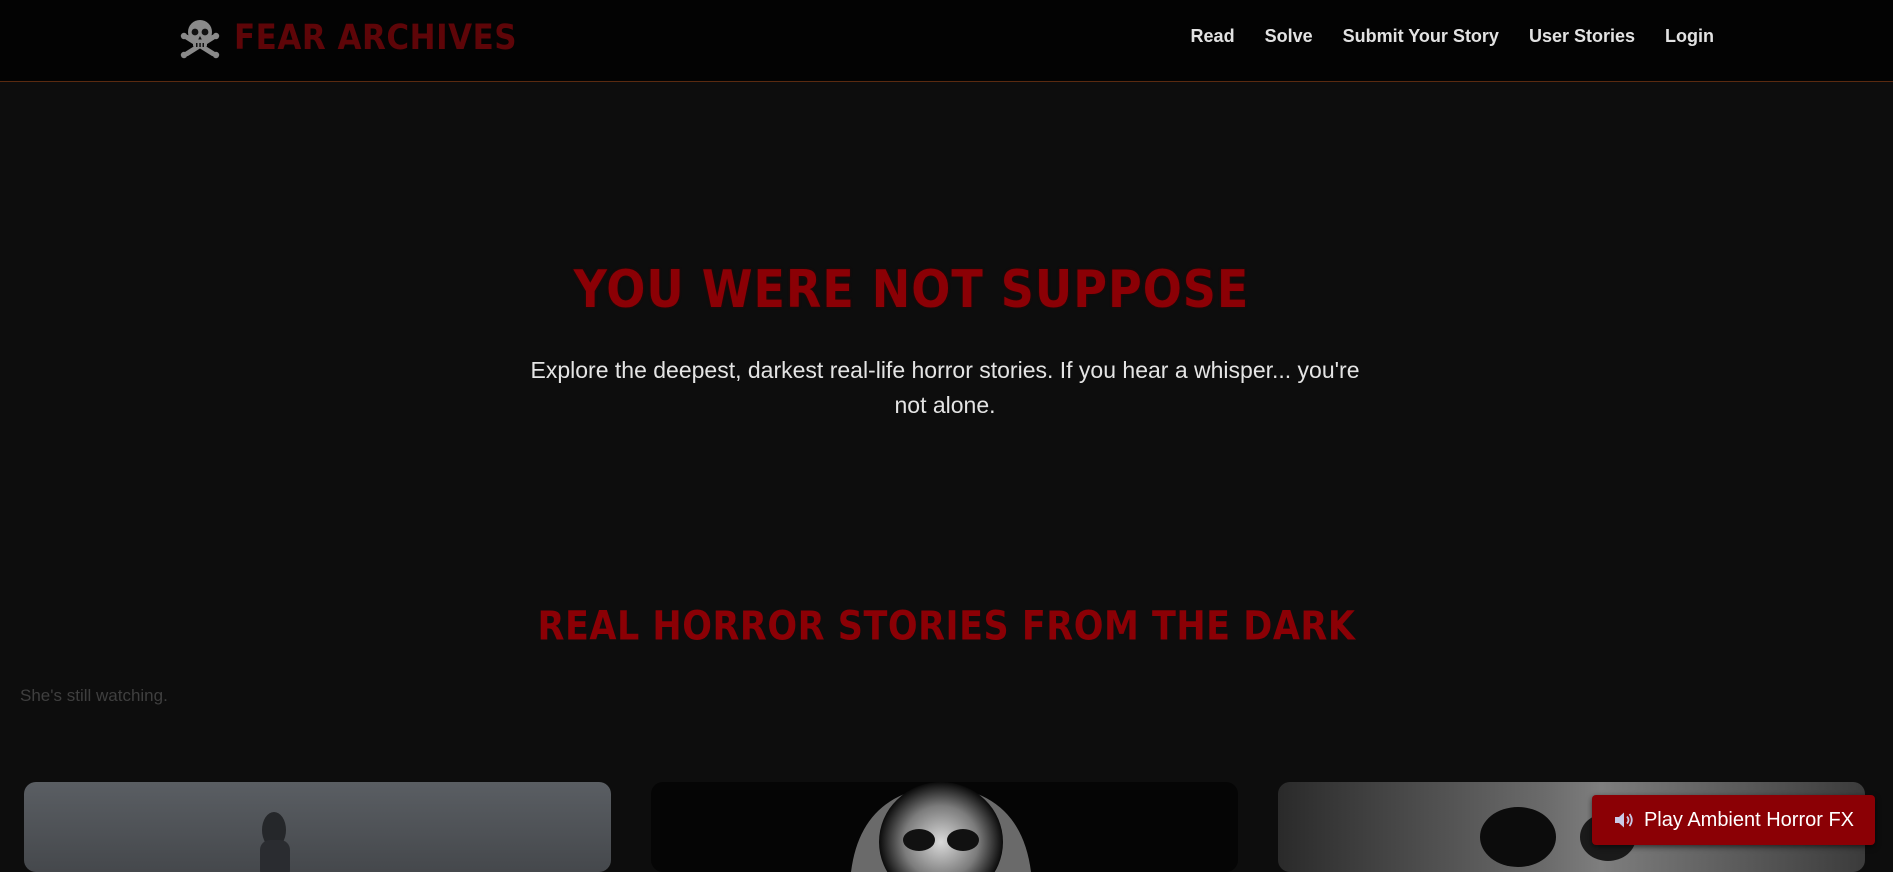 The height and width of the screenshot is (872, 1893). Describe the element at coordinates (1623, 820) in the screenshot. I see `speaker-icon` at that location.